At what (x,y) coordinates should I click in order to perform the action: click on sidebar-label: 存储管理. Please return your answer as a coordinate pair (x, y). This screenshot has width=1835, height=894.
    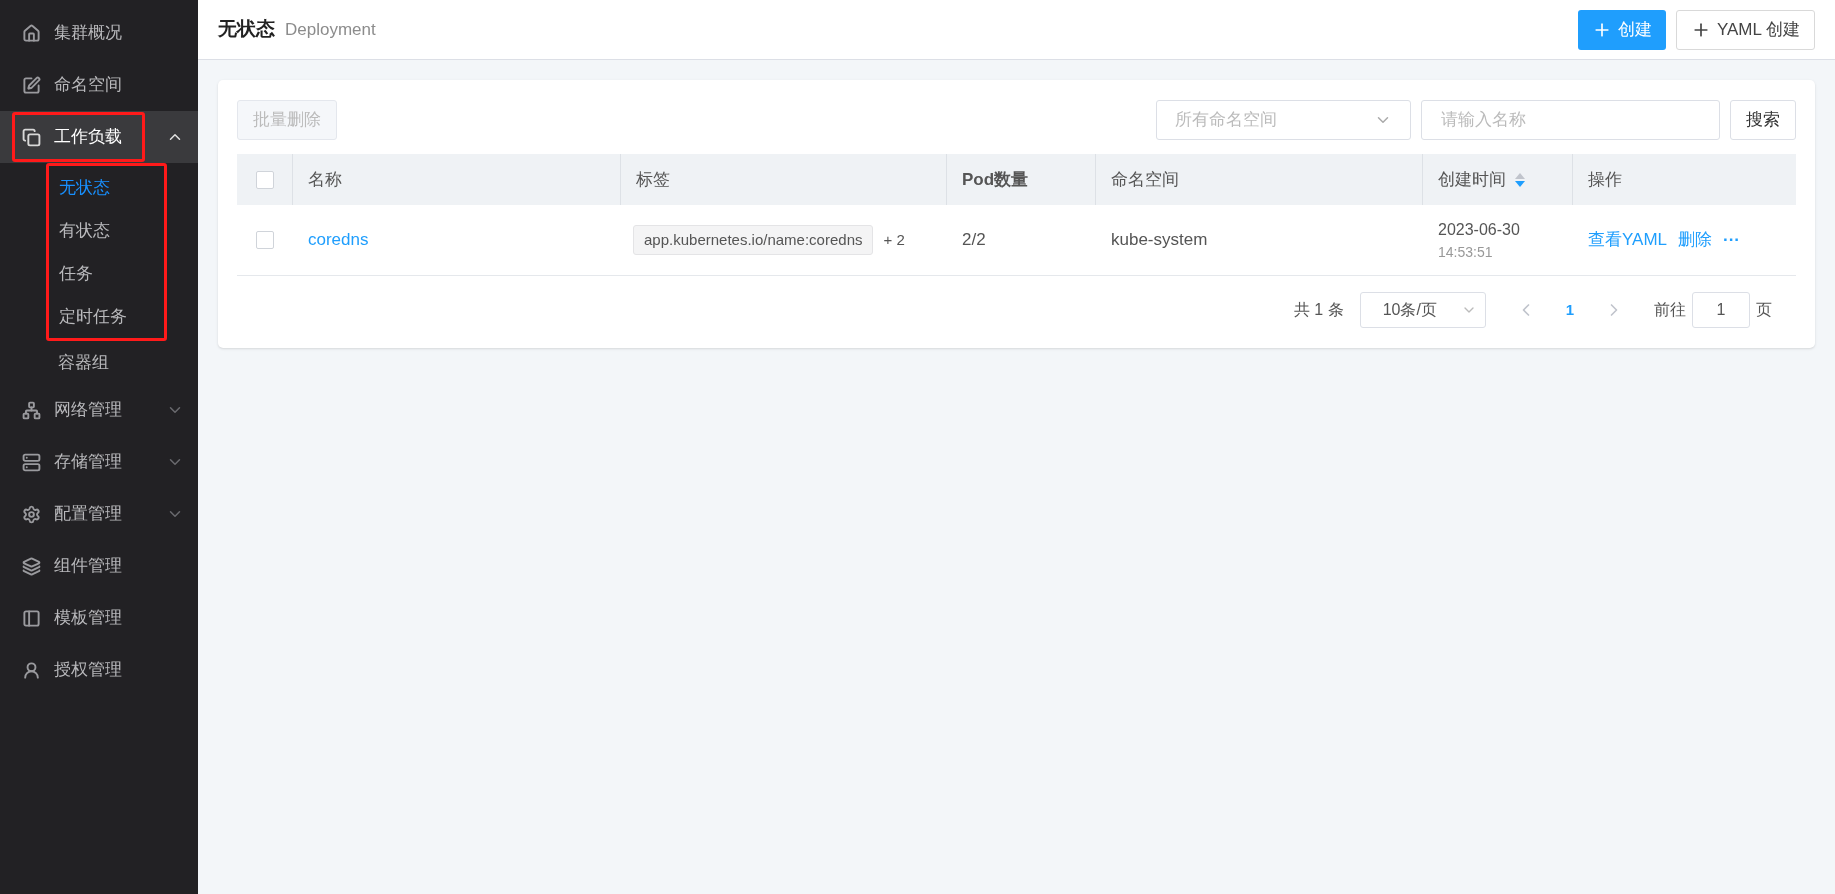
    Looking at the image, I should click on (88, 462).